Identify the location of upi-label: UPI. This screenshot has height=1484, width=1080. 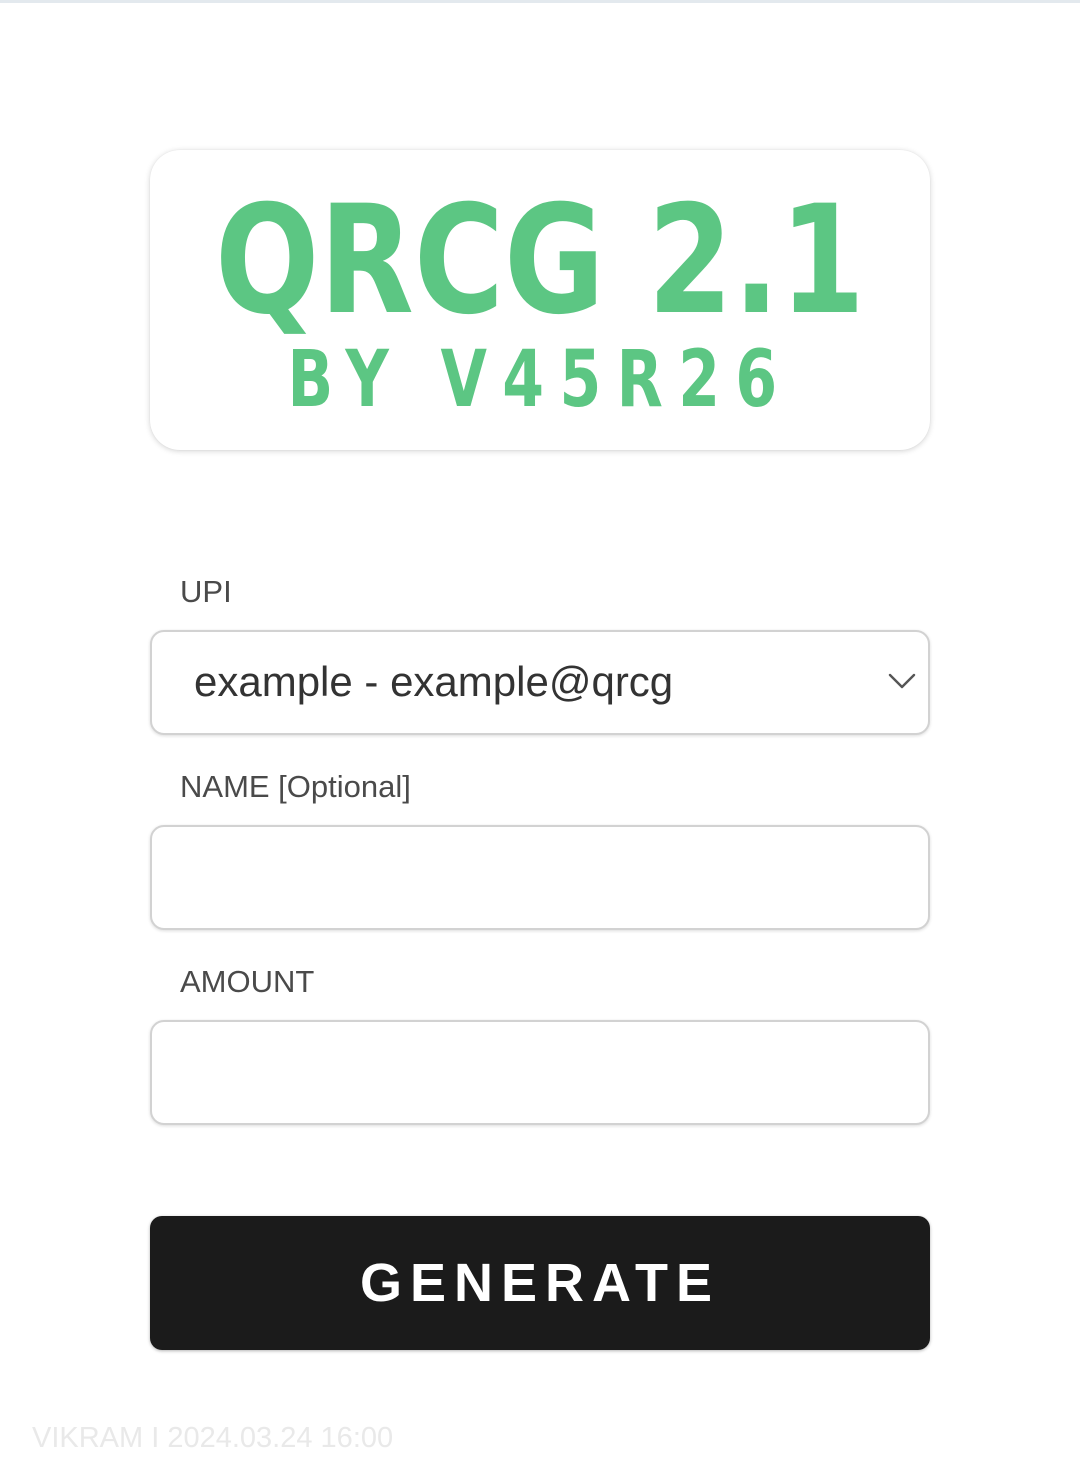
(206, 591).